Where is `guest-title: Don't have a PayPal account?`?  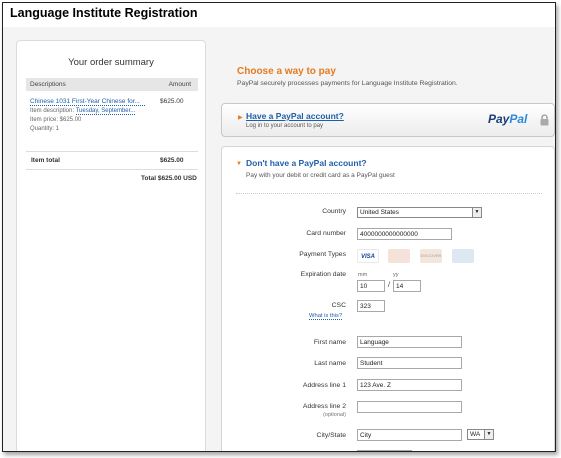
guest-title: Don't have a PayPal account? is located at coordinates (306, 163).